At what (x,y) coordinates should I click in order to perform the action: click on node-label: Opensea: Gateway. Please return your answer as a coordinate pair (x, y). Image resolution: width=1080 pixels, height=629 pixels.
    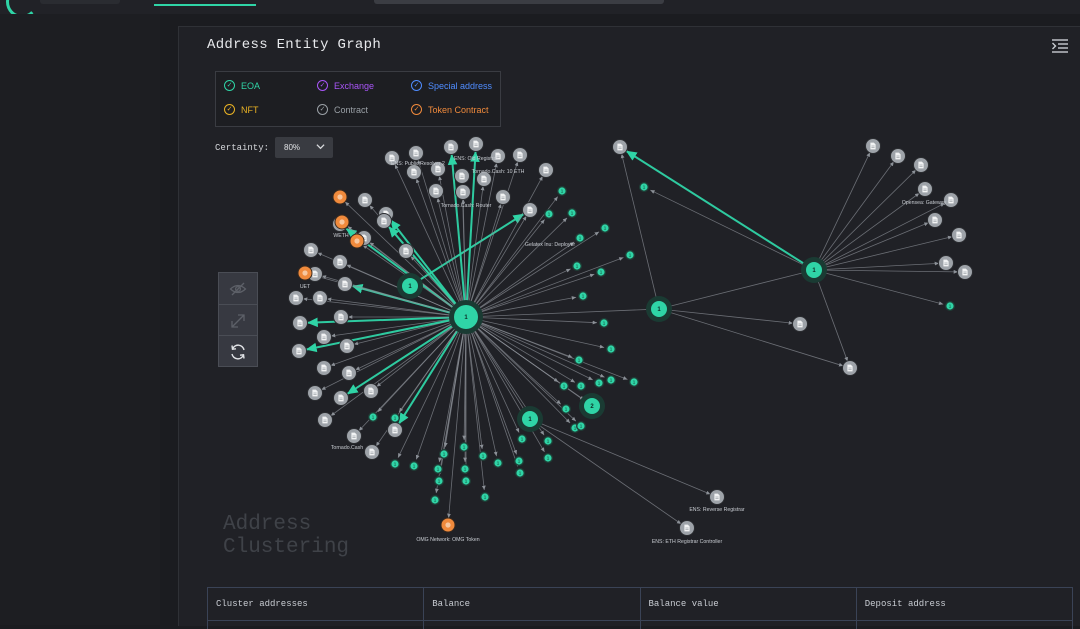
    Looking at the image, I should click on (924, 203).